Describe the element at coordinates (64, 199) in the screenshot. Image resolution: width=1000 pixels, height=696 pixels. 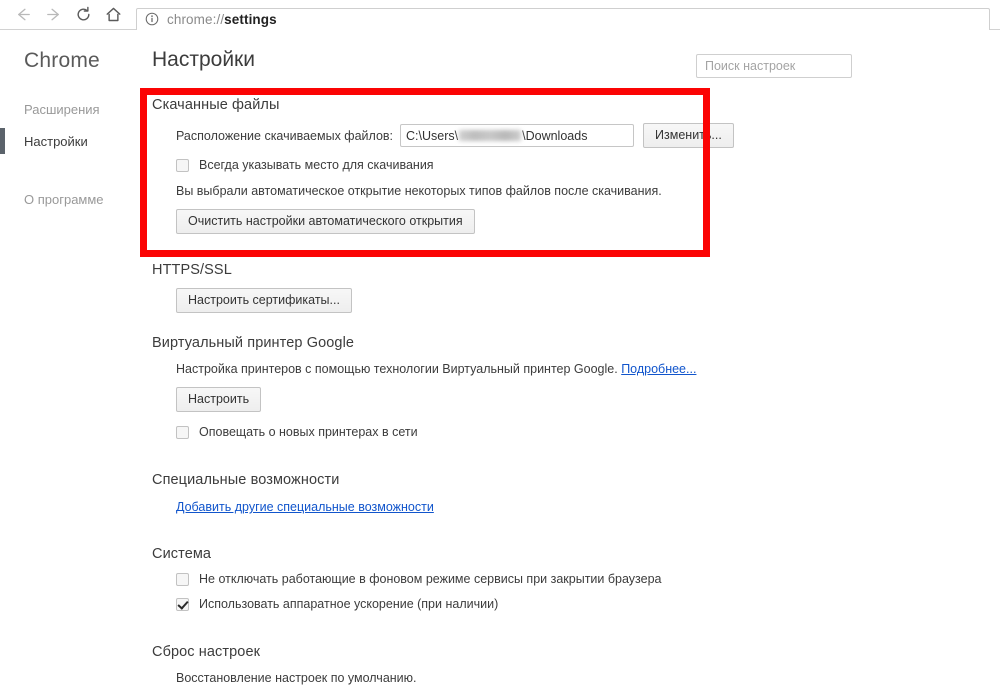
I see `sidebar-item-label: О программе` at that location.